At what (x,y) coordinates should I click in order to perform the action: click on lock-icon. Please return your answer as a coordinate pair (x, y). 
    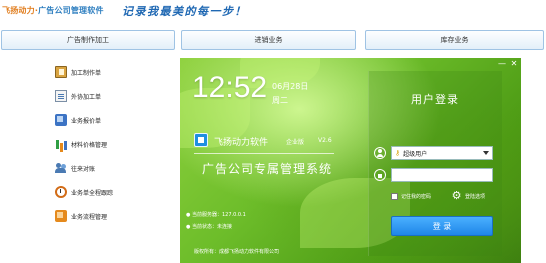
    Looking at the image, I should click on (380, 175).